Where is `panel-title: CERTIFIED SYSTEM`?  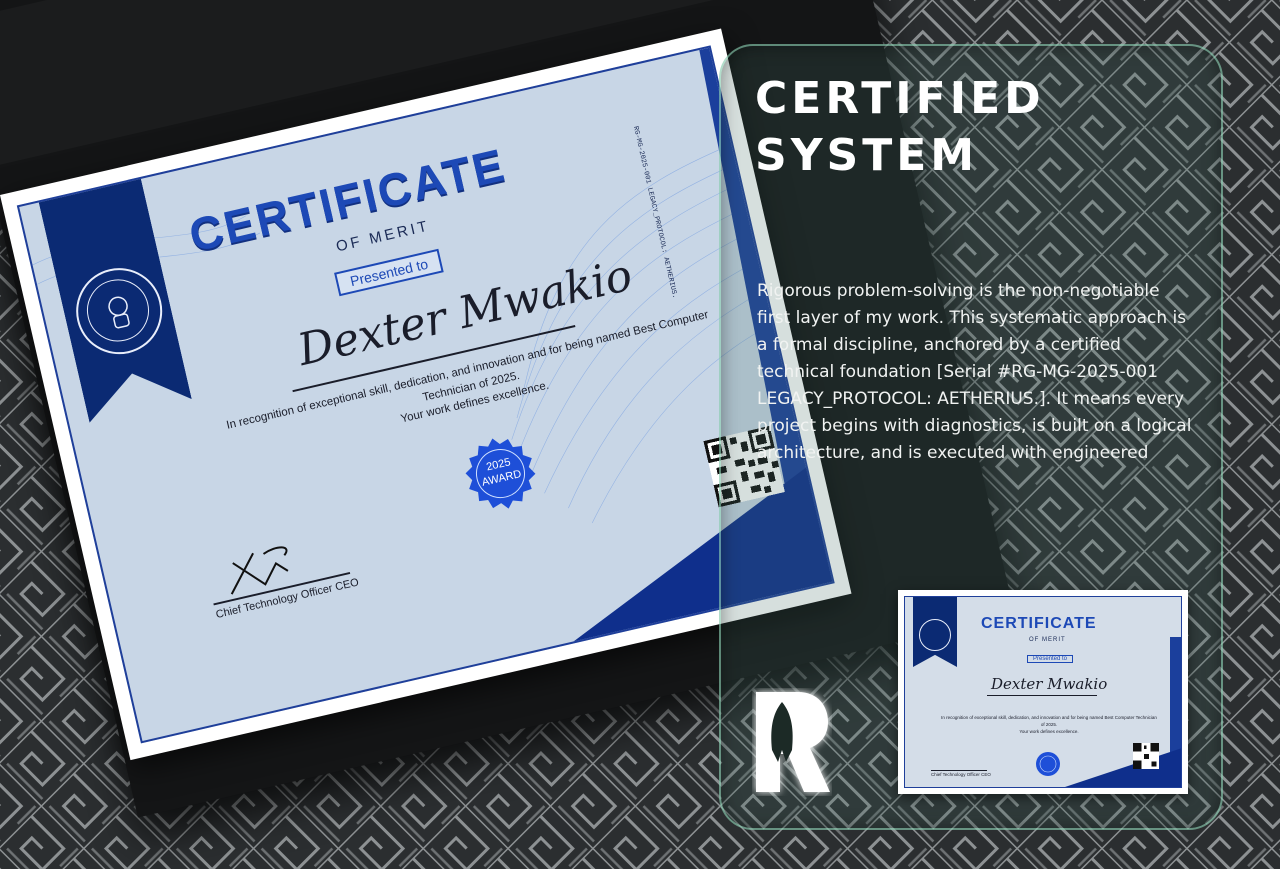
panel-title: CERTIFIED SYSTEM is located at coordinates (900, 127).